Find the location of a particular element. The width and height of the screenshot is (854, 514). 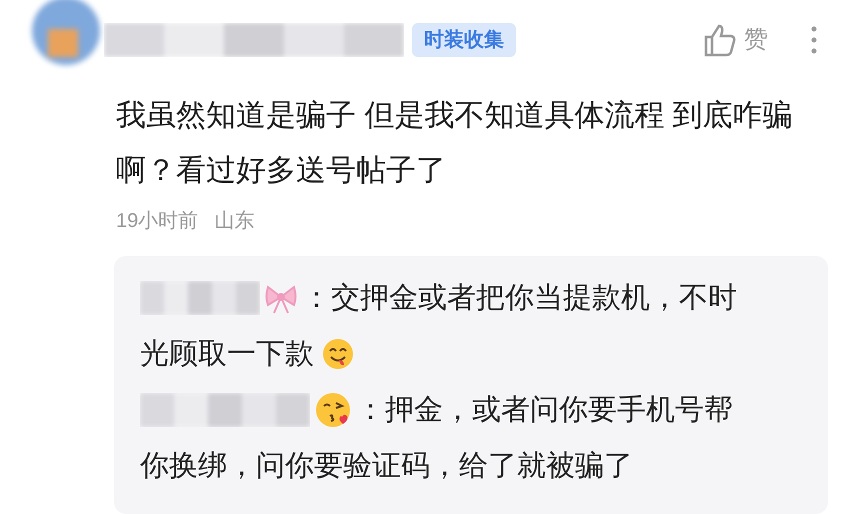

like-label: 赞 is located at coordinates (756, 40).